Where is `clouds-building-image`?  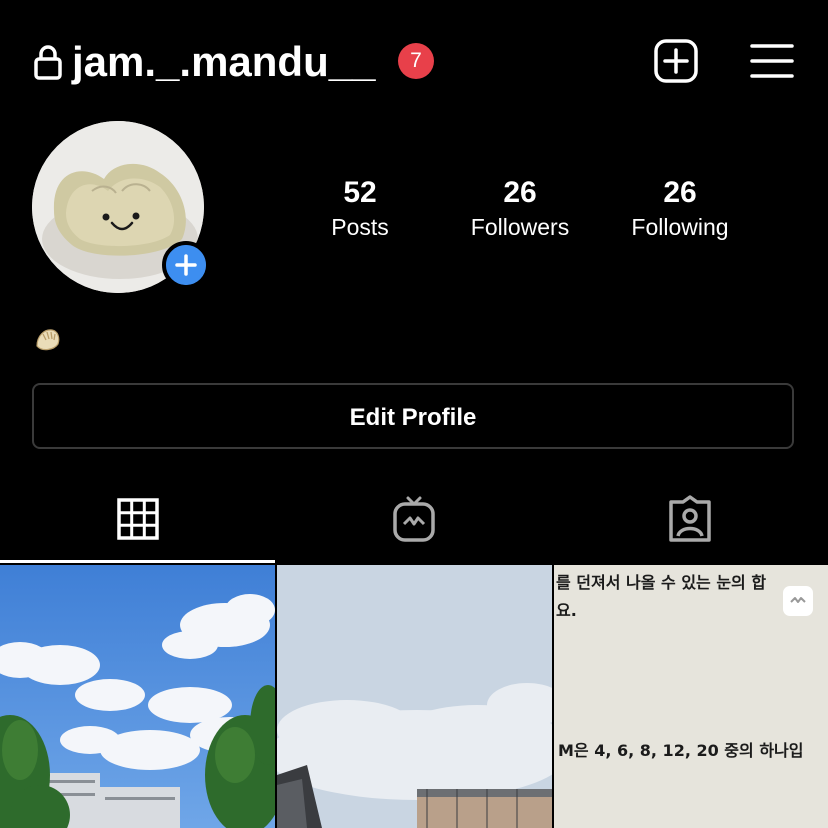
clouds-building-image is located at coordinates (414, 696).